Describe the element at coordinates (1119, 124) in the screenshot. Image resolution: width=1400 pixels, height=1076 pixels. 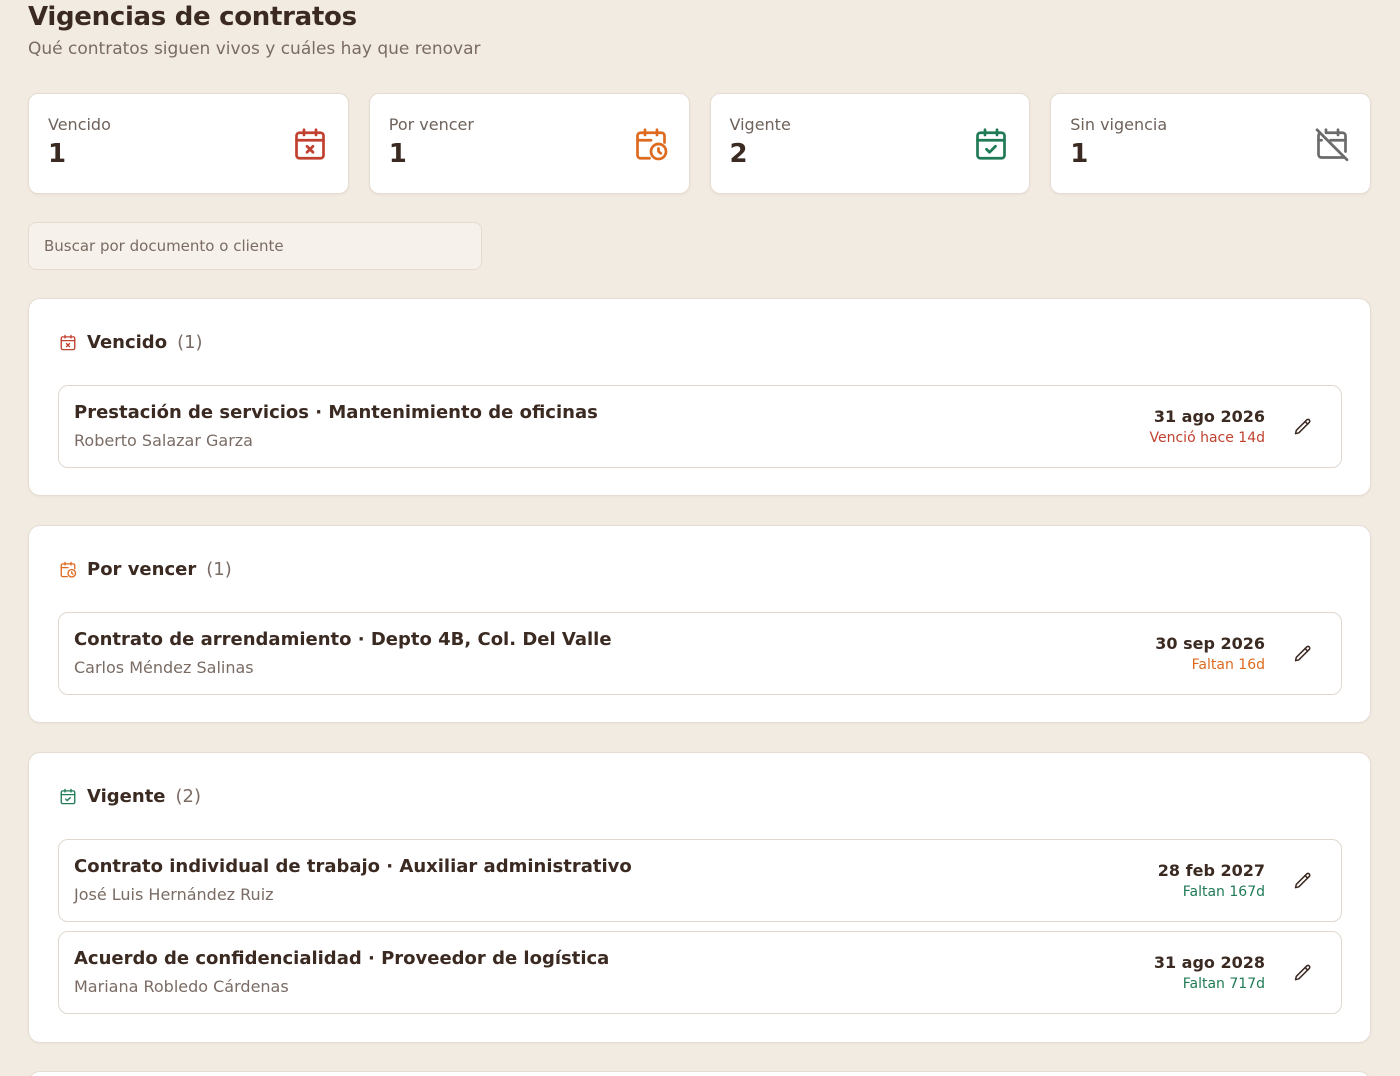
I see `stat-label: Sin vigencia` at that location.